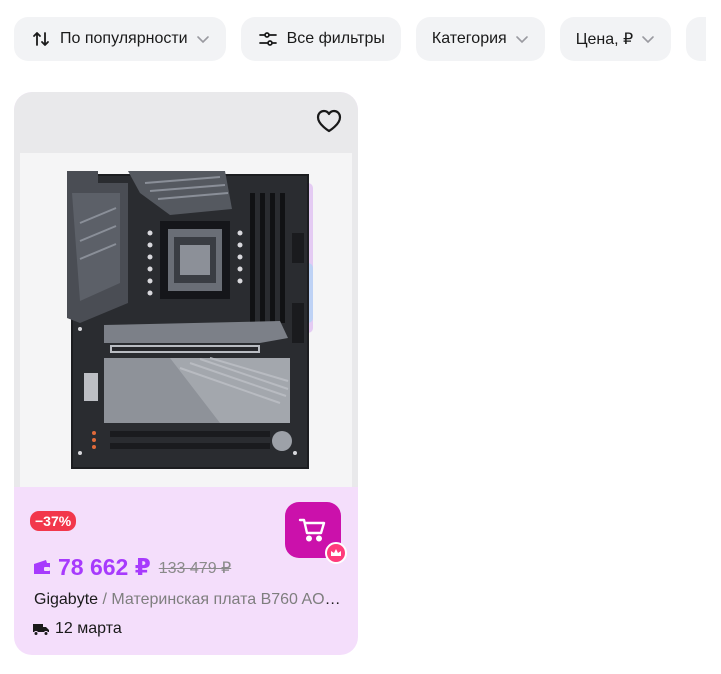  I want to click on delivery-info: 12 марта, so click(77, 629).